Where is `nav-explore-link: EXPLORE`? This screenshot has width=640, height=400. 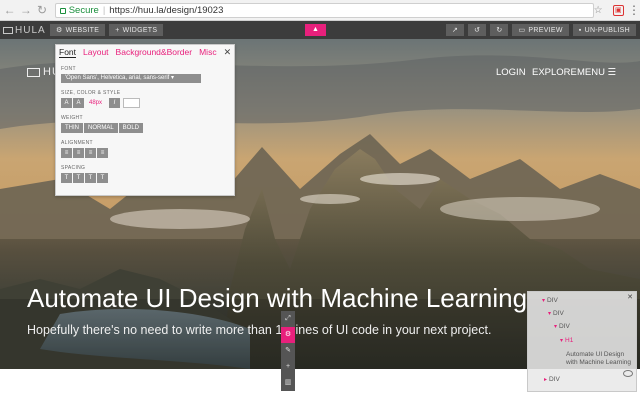 nav-explore-link: EXPLORE is located at coordinates (554, 72).